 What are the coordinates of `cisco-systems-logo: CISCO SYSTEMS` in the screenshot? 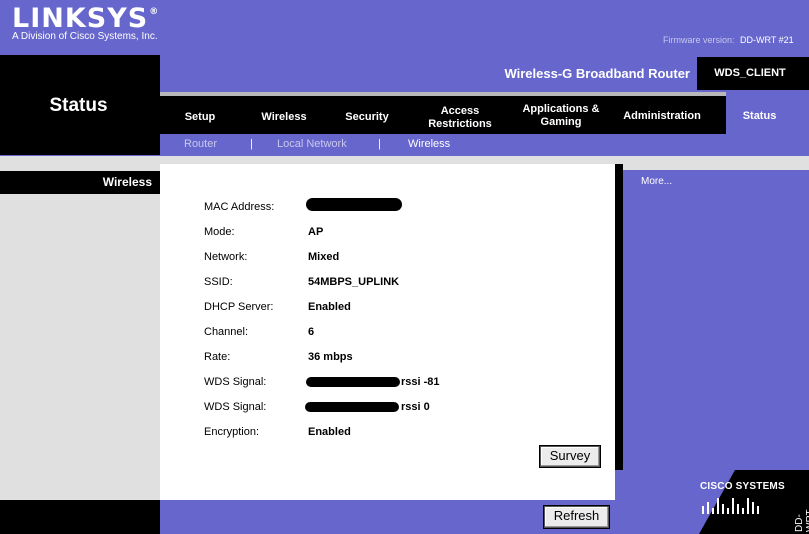 It's located at (742, 486).